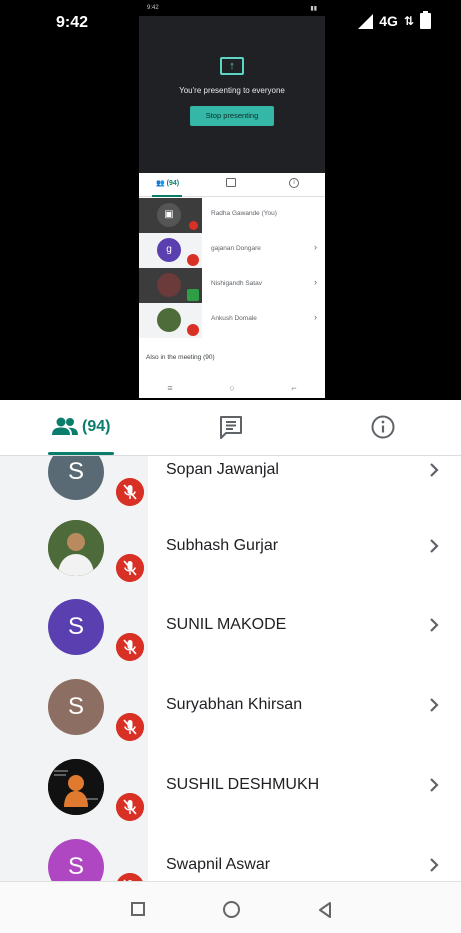  I want to click on inner-participant-row: Ankush Domale ›, so click(232, 320).